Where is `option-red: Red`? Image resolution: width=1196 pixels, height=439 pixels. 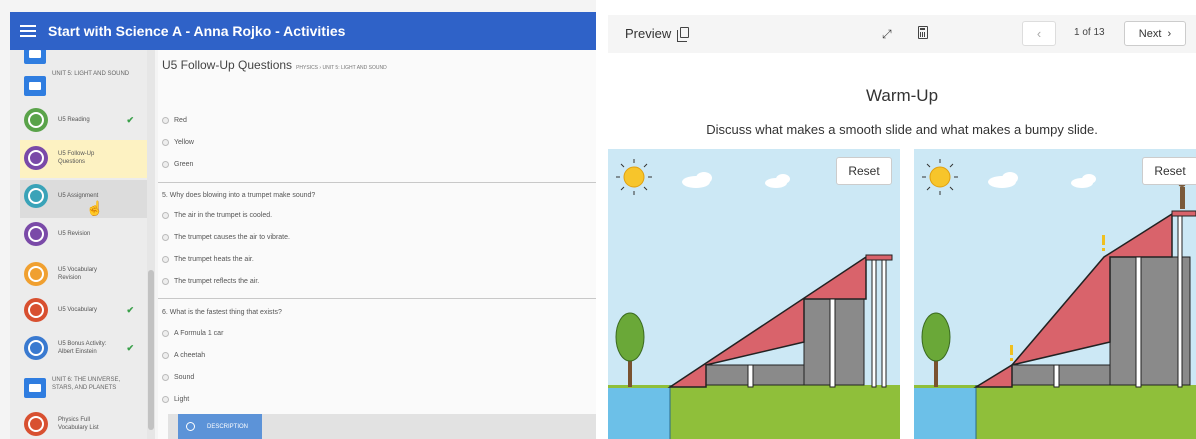 option-red: Red is located at coordinates (174, 120).